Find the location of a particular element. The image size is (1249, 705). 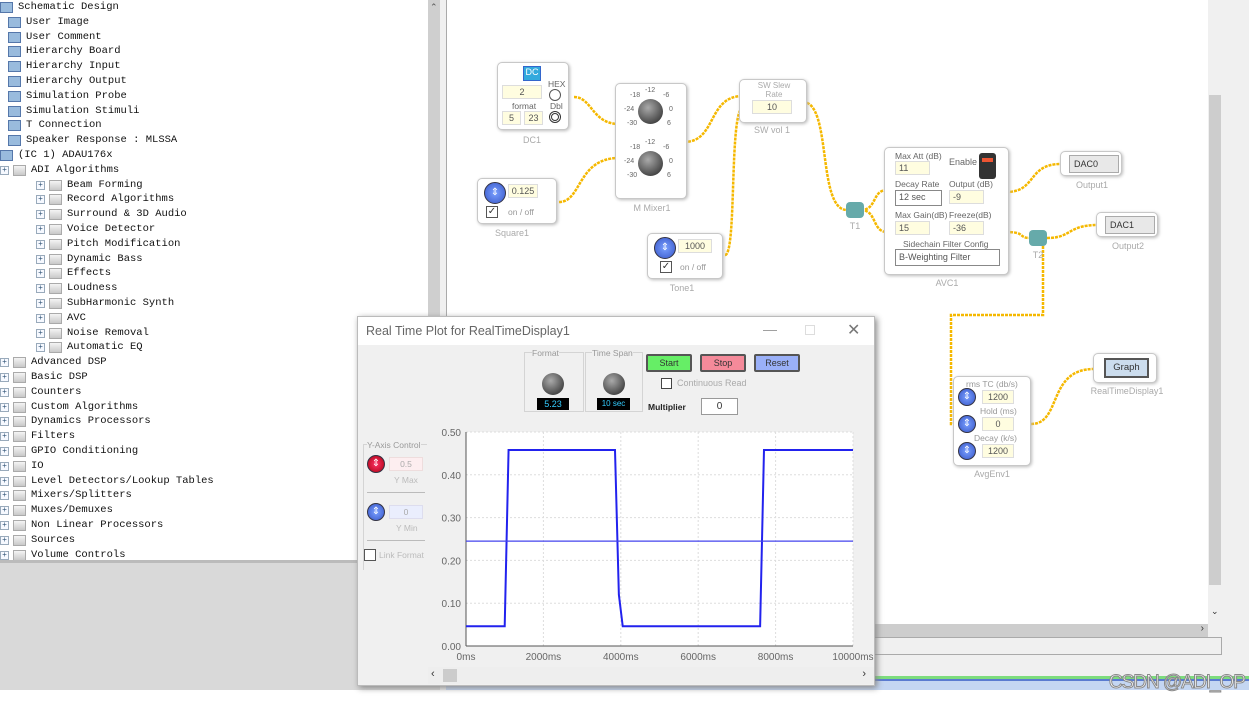

scroll-up-icon: ⌃ is located at coordinates (434, 7).